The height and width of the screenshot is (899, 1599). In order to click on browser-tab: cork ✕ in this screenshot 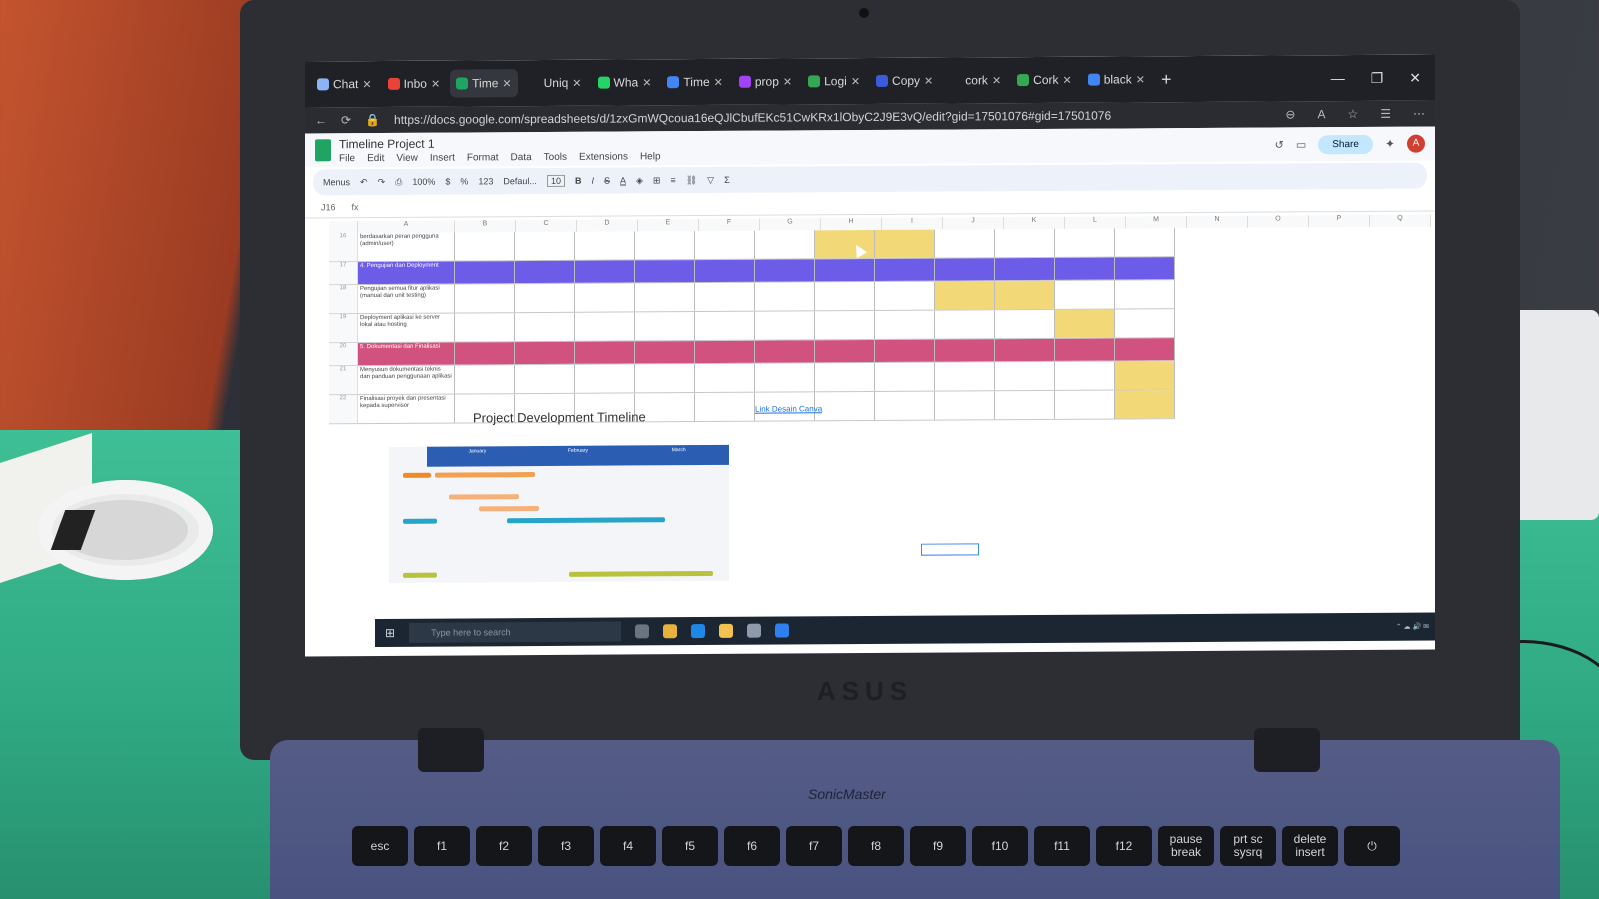, I will do `click(975, 80)`.